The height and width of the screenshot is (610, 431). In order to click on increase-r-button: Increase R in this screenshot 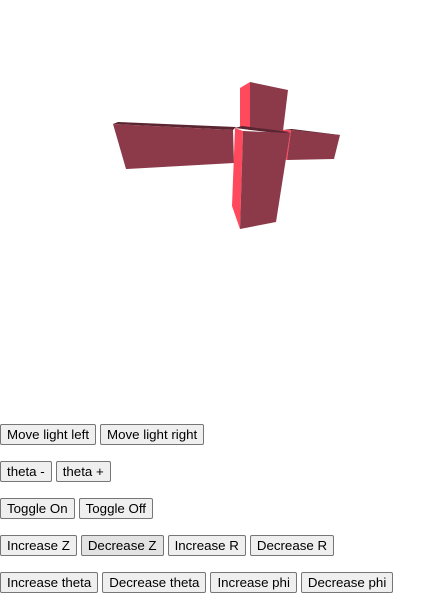, I will do `click(206, 545)`.